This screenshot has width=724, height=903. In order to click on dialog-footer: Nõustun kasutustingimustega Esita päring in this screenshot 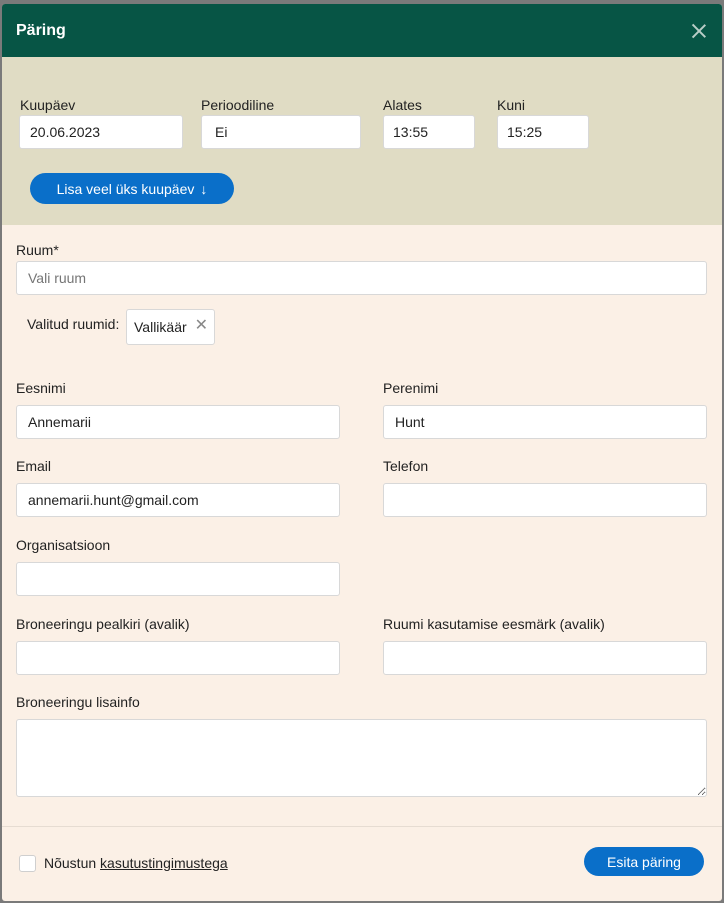, I will do `click(362, 863)`.